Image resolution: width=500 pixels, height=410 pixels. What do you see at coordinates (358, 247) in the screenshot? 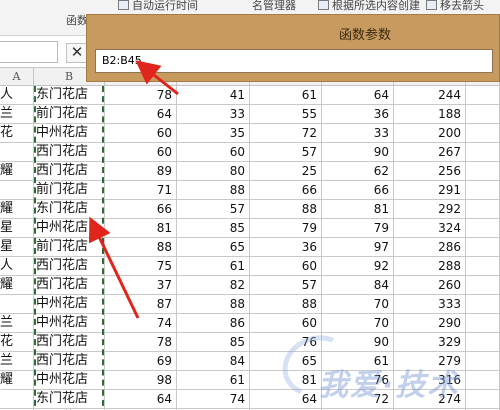
I see `cell-f10: 97` at bounding box center [358, 247].